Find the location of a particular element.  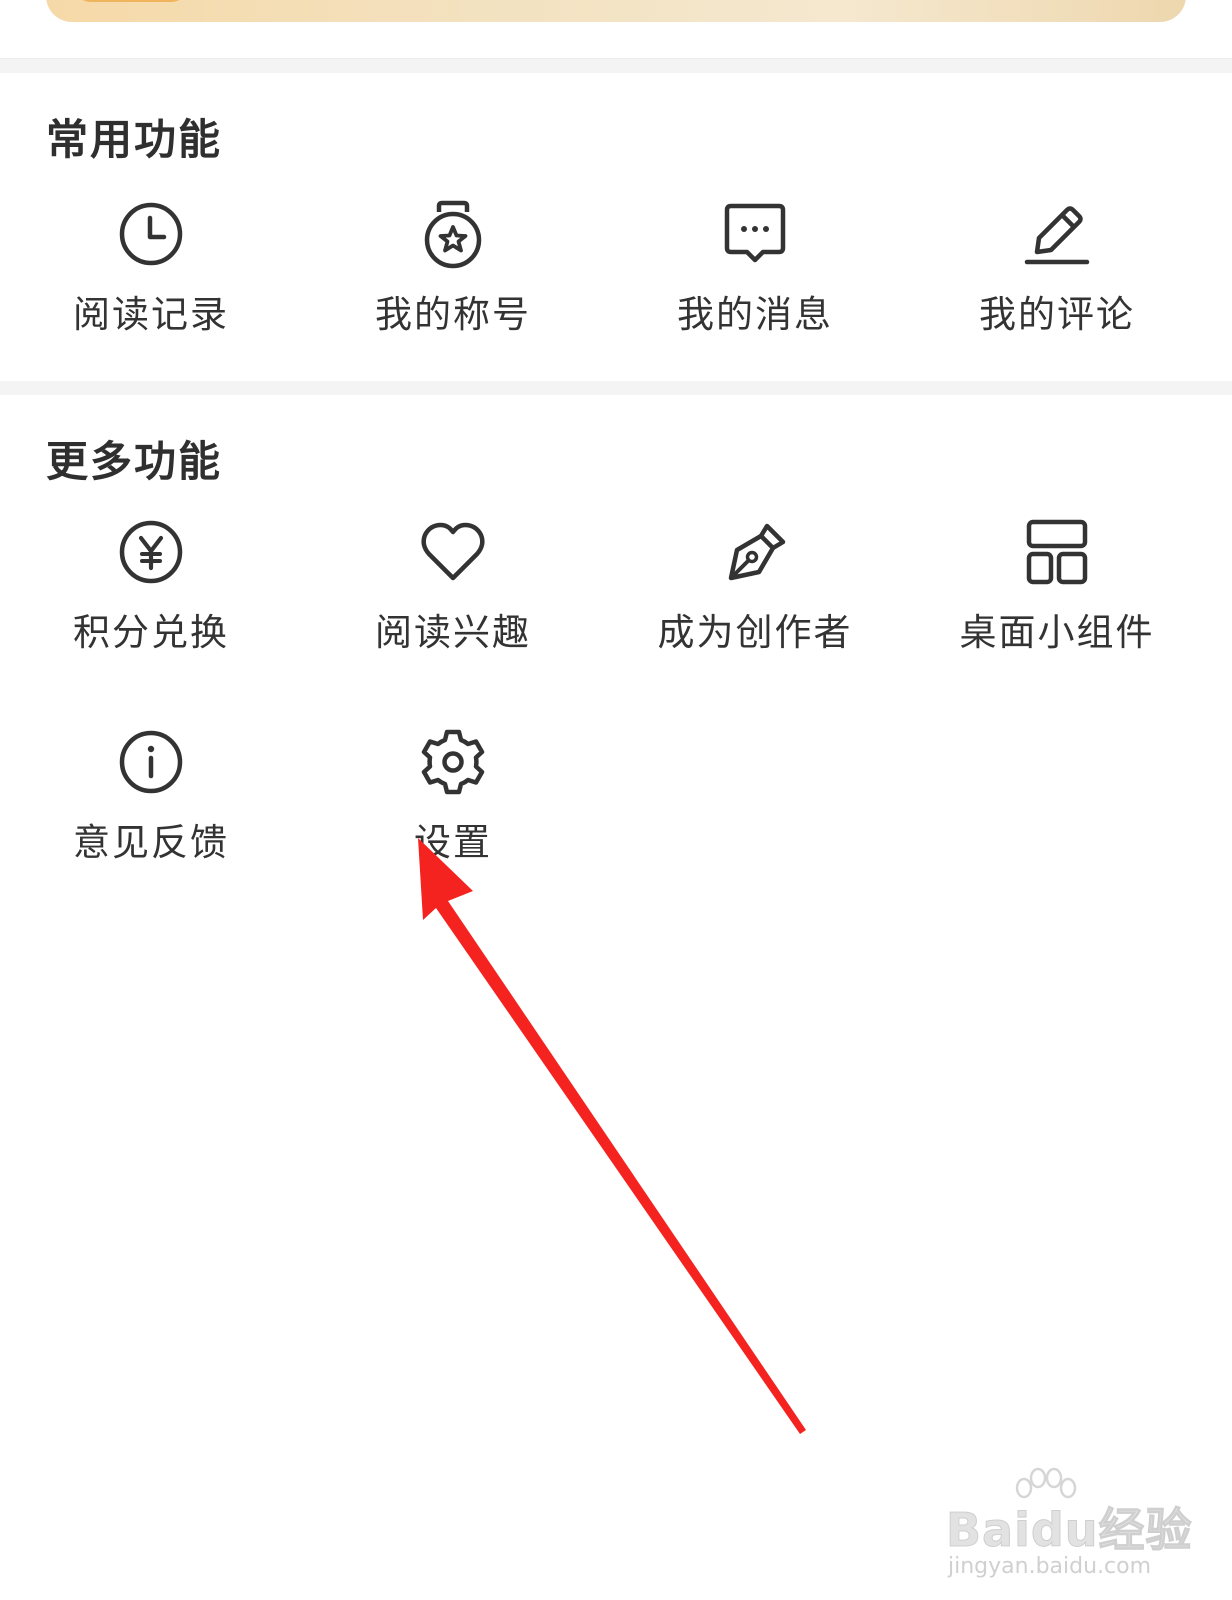

info-icon is located at coordinates (151, 762).